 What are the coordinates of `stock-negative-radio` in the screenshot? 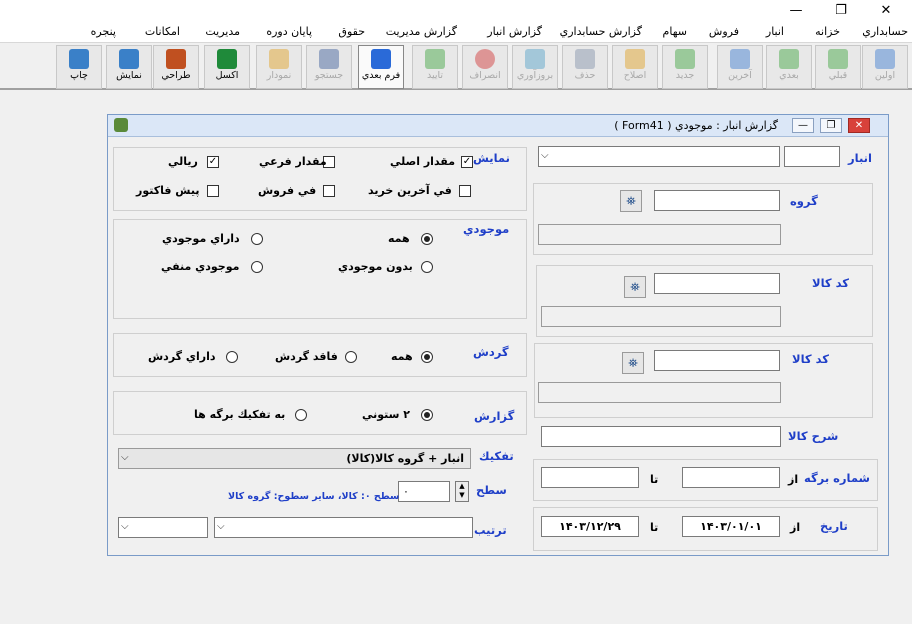 It's located at (257, 267).